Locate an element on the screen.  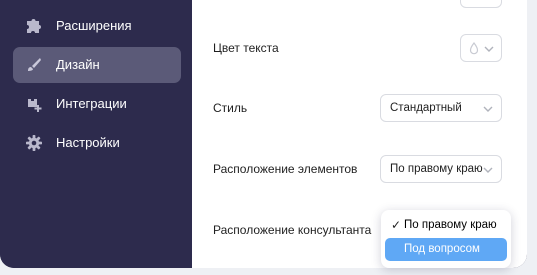
consultant-position-dropdown: ✓ По правому краю Под вопросом is located at coordinates (446, 239).